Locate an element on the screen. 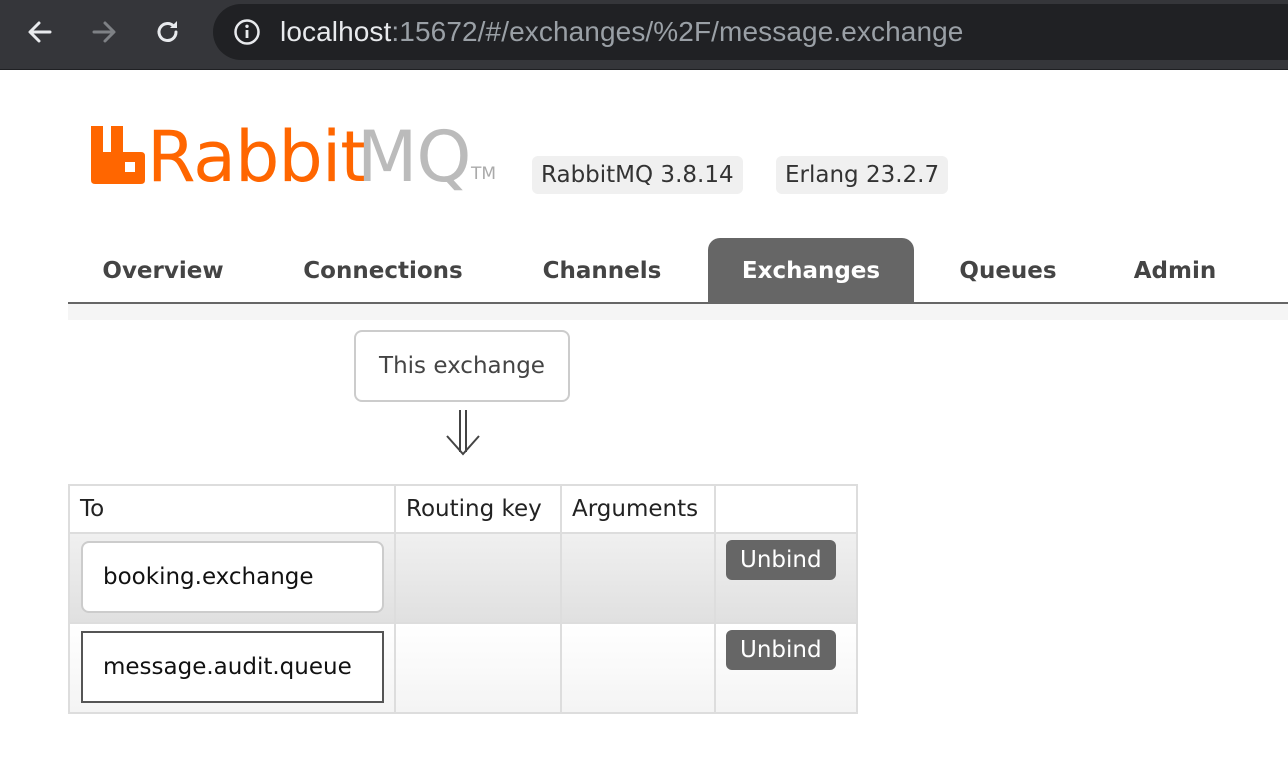 The height and width of the screenshot is (776, 1288). logo-word-rabbit: Rabbit is located at coordinates (257, 157).